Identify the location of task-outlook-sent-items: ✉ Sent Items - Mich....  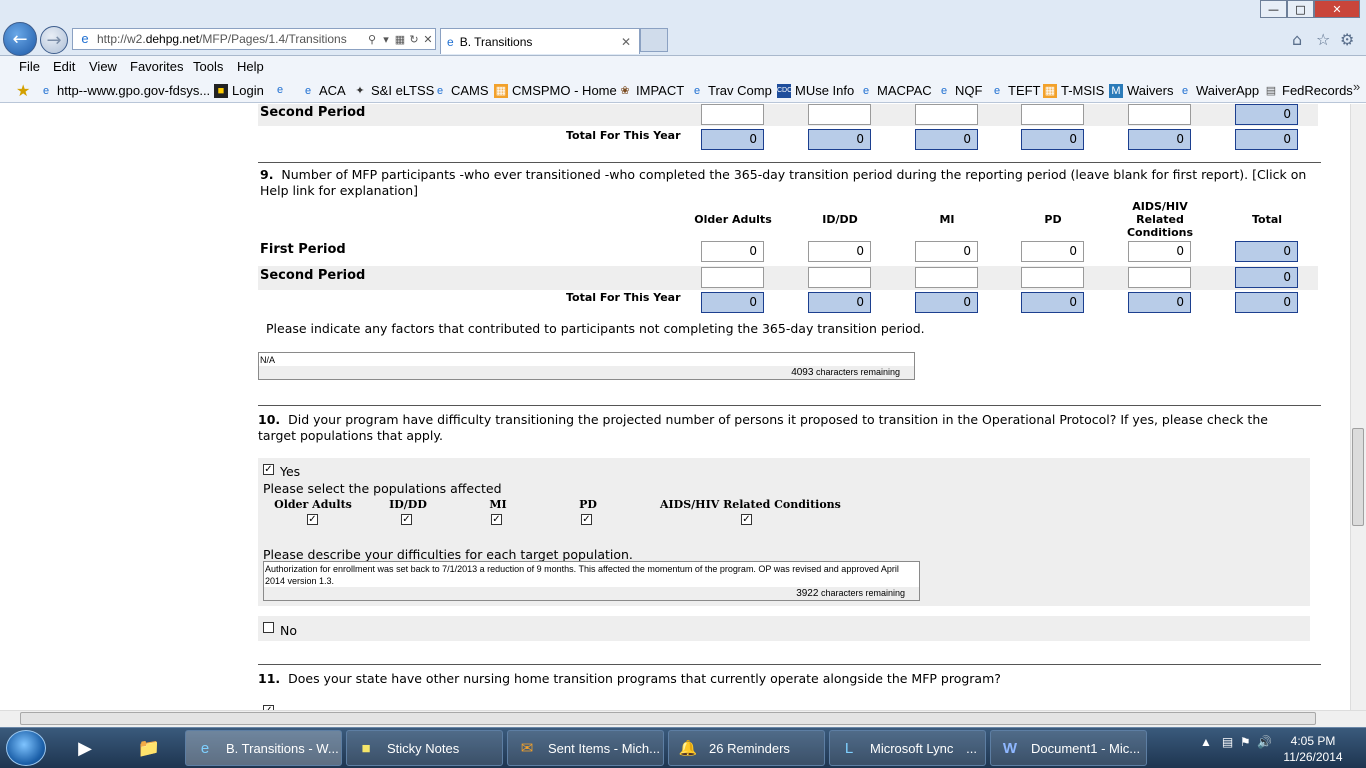
(585, 748).